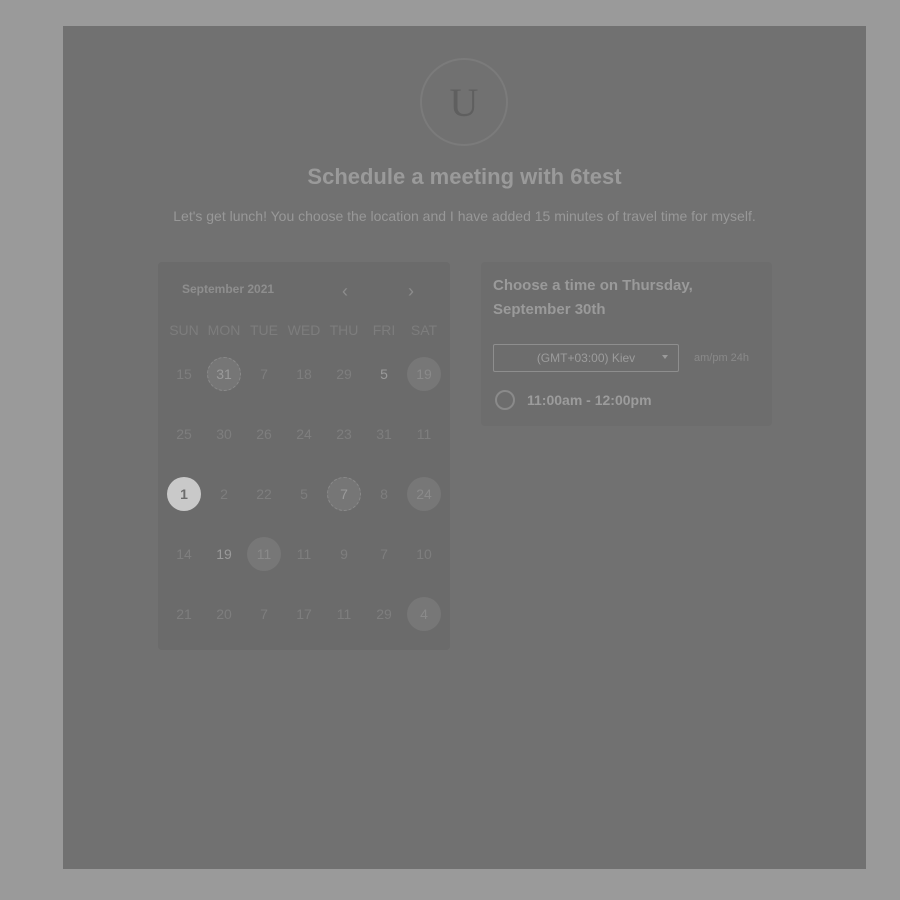  What do you see at coordinates (721, 358) in the screenshot?
I see `time-format-toggle: am/pm 24h` at bounding box center [721, 358].